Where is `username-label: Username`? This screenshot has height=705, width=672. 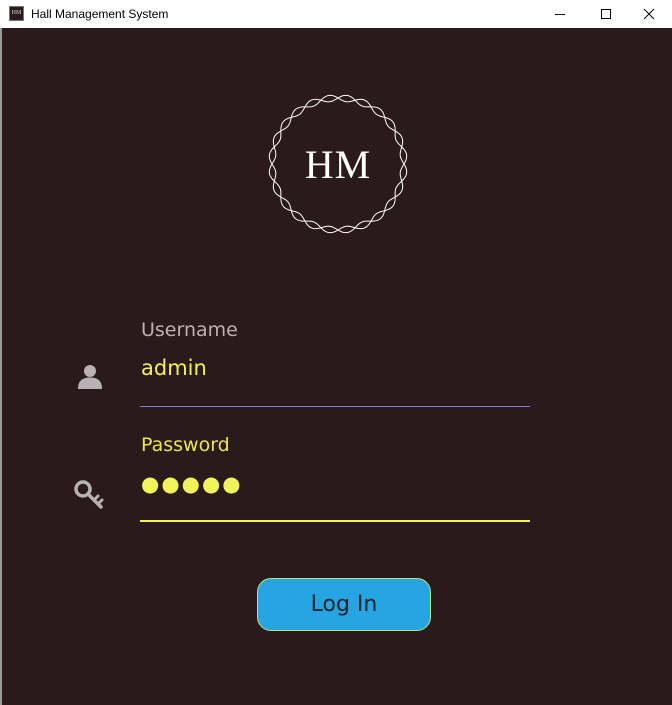 username-label: Username is located at coordinates (189, 330).